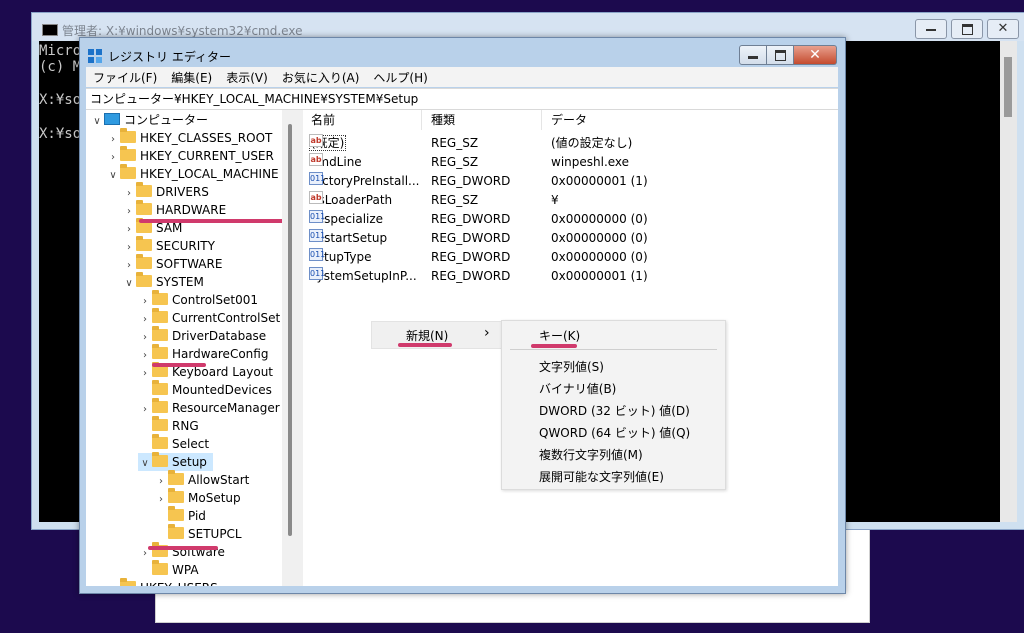  Describe the element at coordinates (197, 516) in the screenshot. I see `tree-item-label: Pid` at that location.